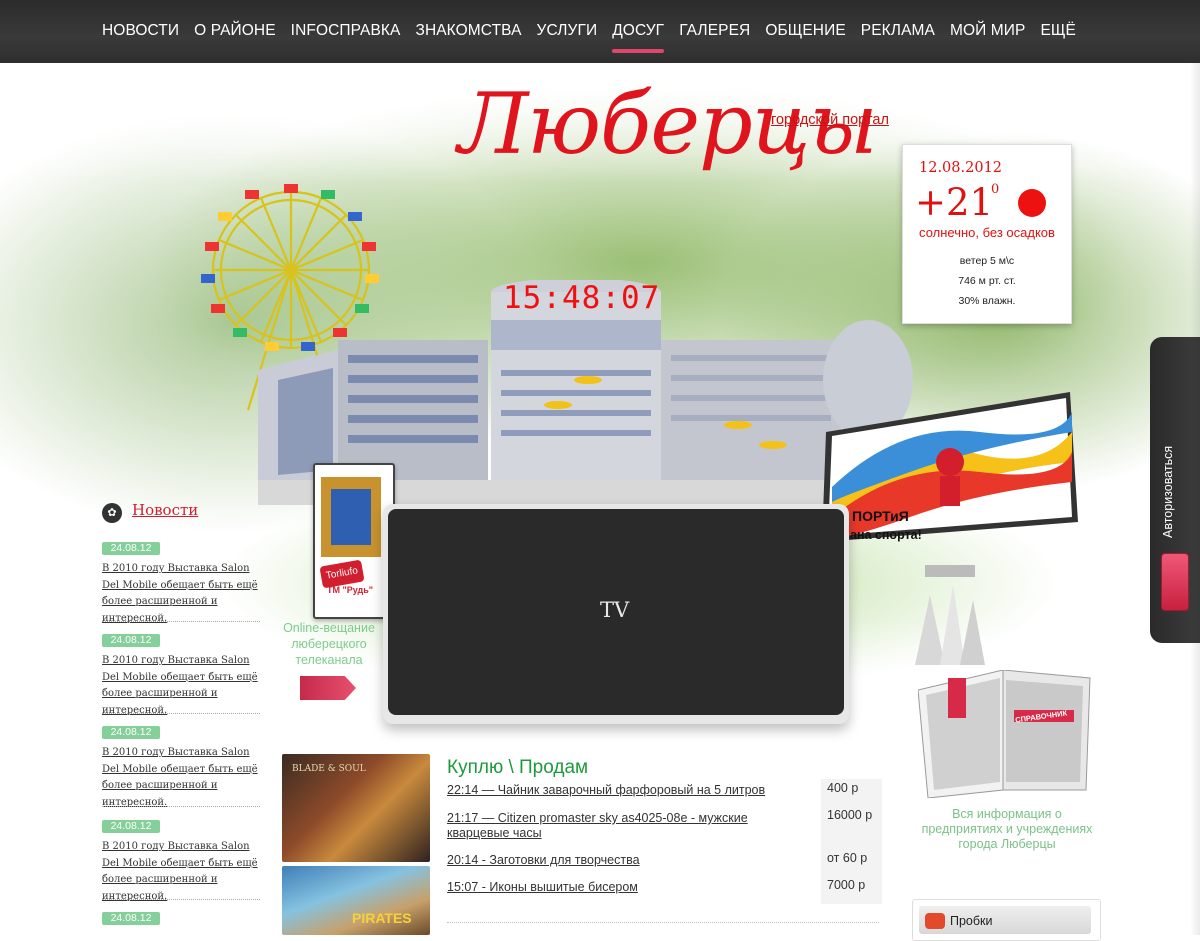 The width and height of the screenshot is (1200, 941). What do you see at coordinates (615, 610) in the screenshot?
I see `tv-label: TV` at bounding box center [615, 610].